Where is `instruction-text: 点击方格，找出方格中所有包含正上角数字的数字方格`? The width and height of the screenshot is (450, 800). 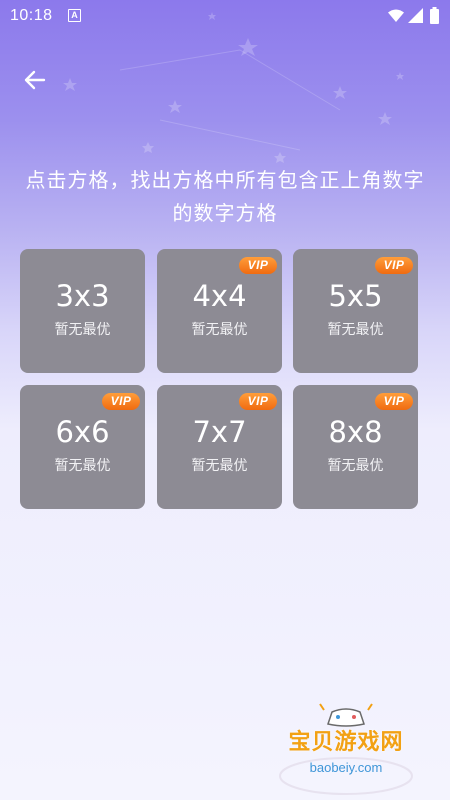 instruction-text: 点击方格，找出方格中所有包含正上角数字的数字方格 is located at coordinates (225, 196).